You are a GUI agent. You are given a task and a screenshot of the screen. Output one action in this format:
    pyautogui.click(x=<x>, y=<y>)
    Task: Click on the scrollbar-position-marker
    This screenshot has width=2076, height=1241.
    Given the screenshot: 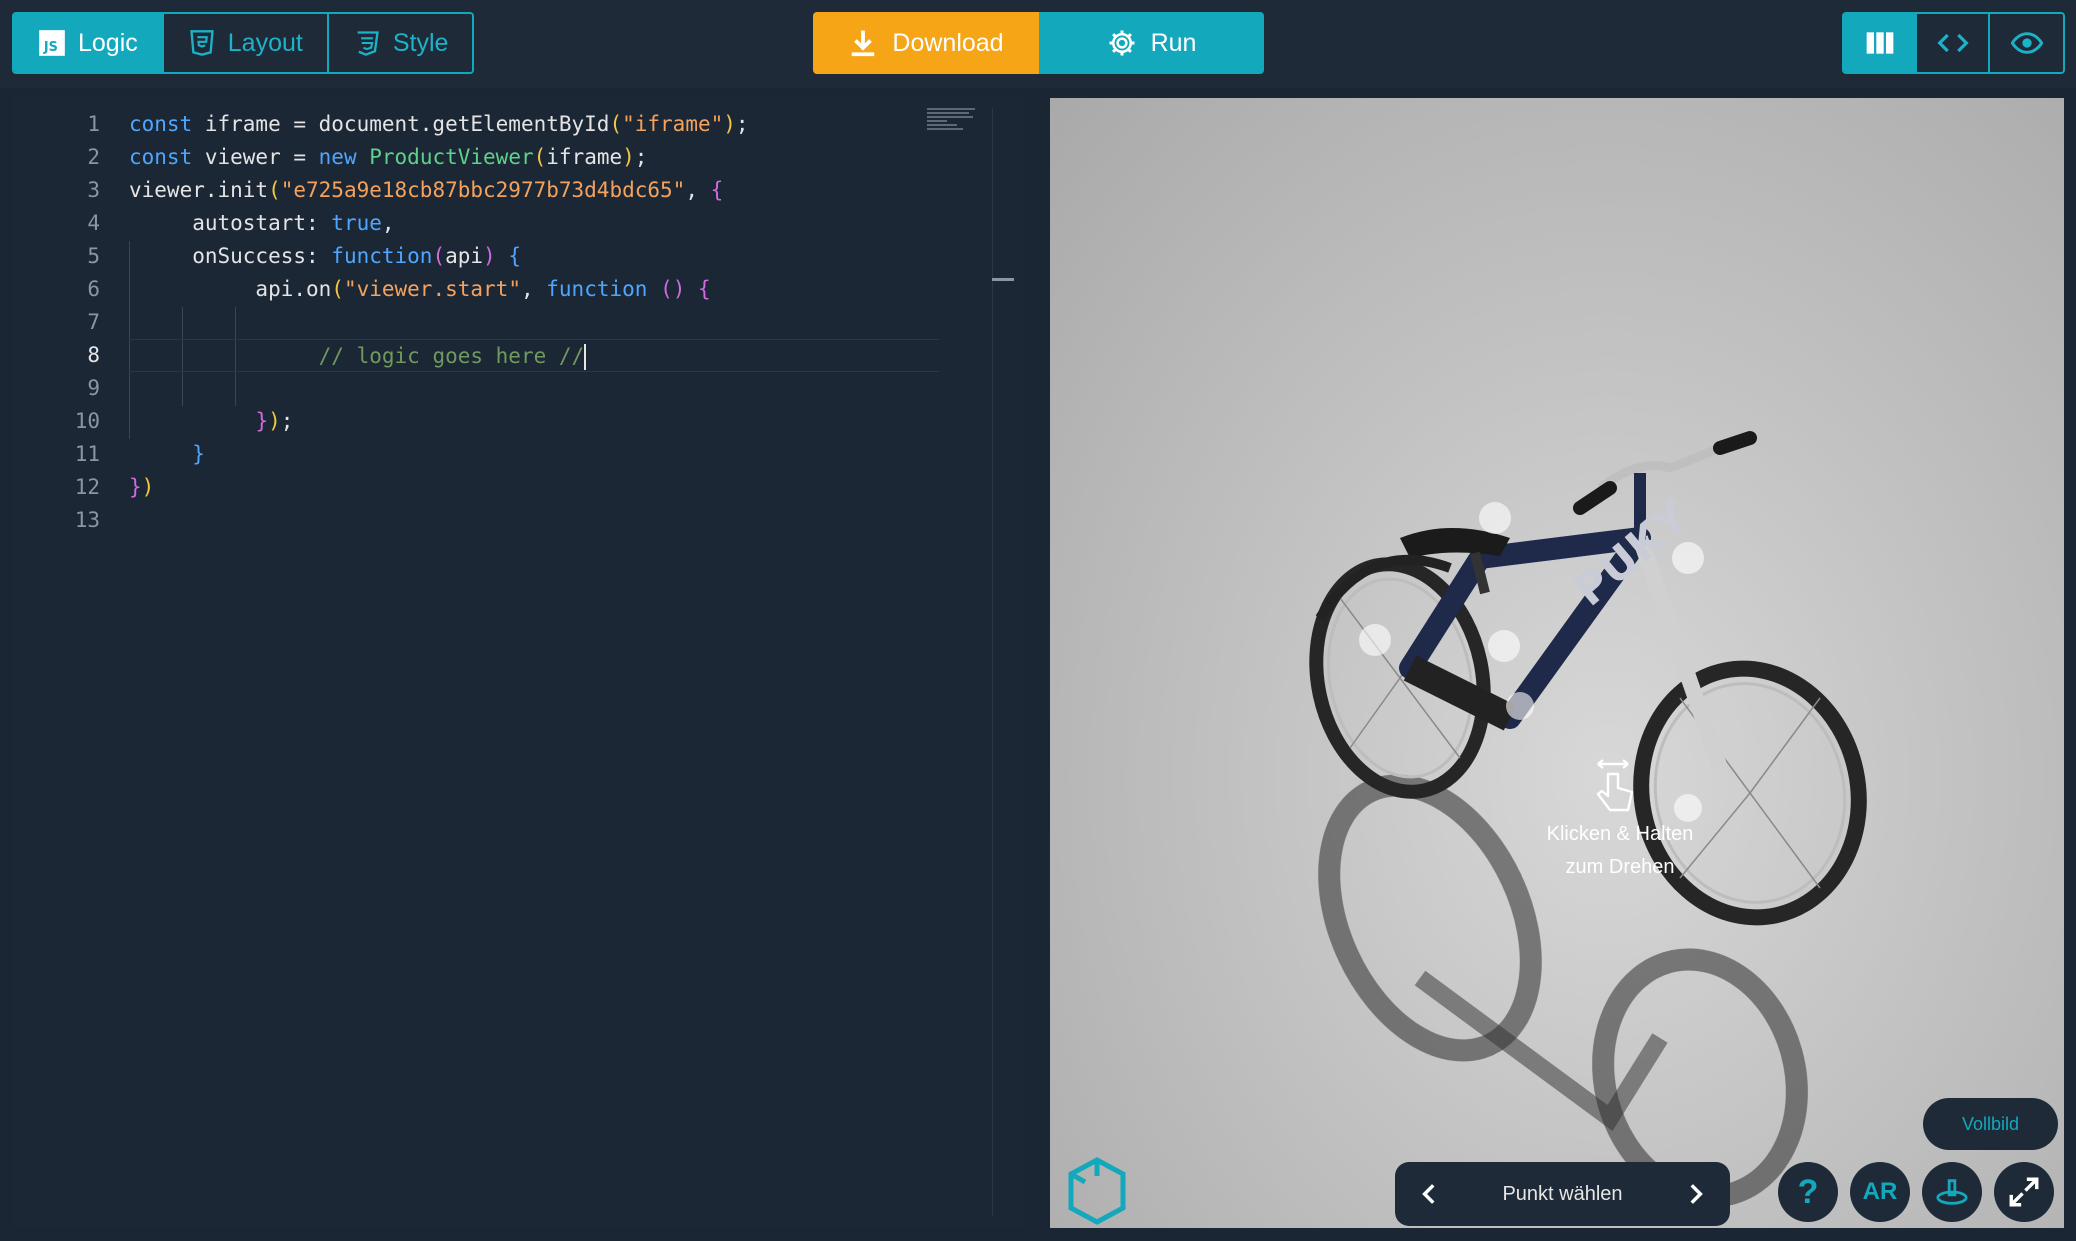 What is the action you would take?
    pyautogui.click(x=1003, y=279)
    